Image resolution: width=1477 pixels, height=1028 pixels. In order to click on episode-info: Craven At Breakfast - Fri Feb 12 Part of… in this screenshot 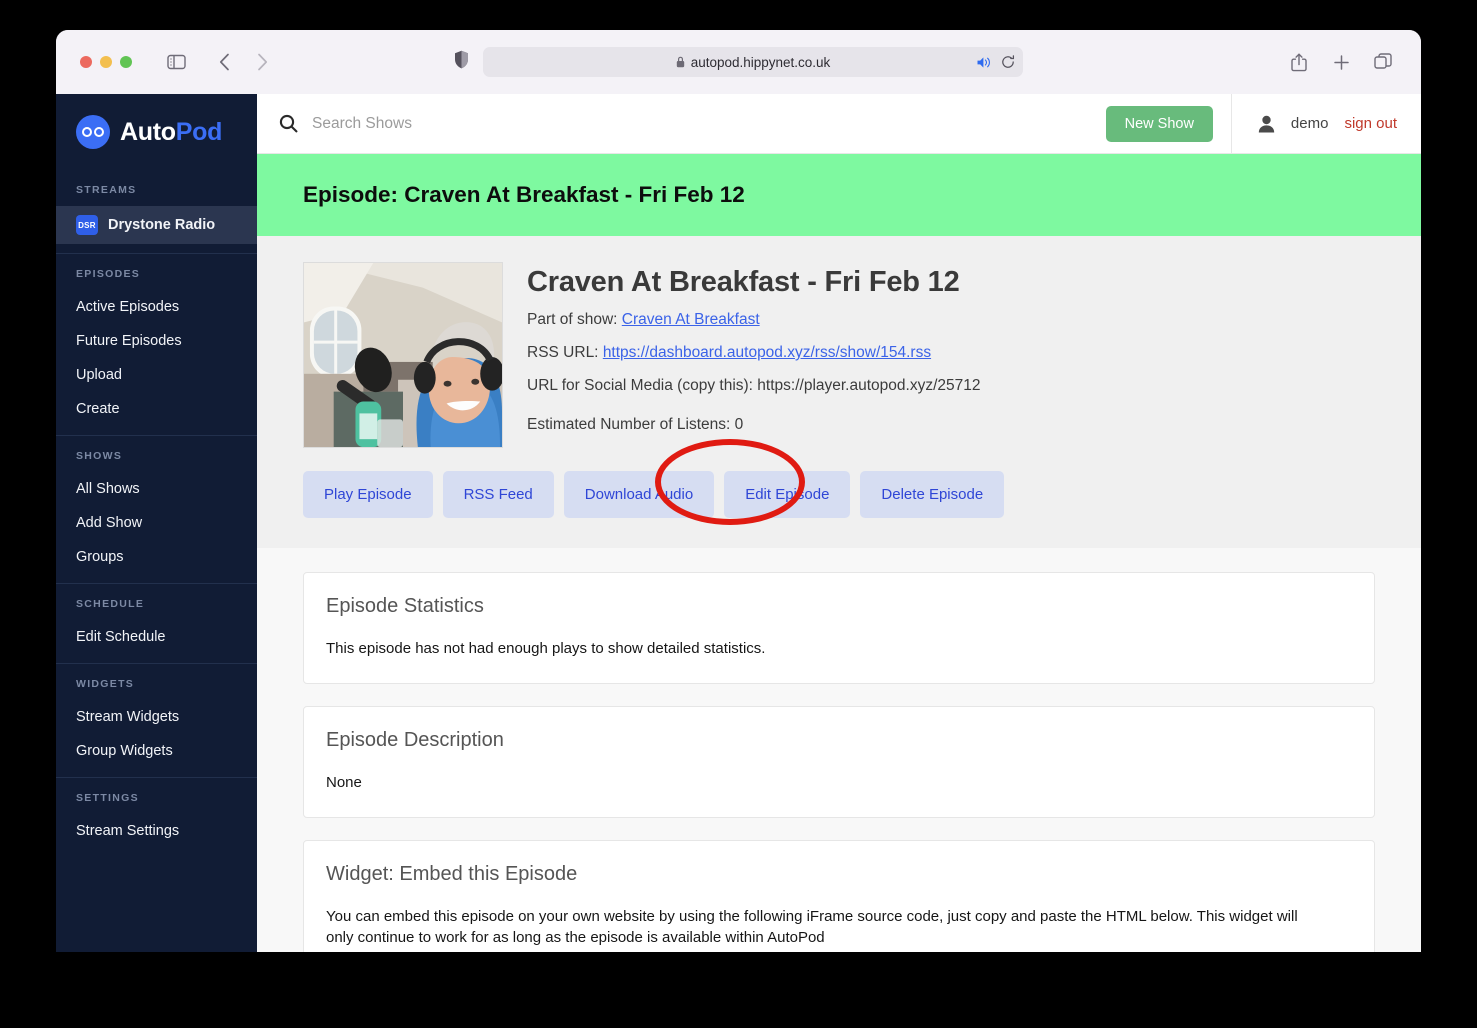, I will do `click(753, 355)`.